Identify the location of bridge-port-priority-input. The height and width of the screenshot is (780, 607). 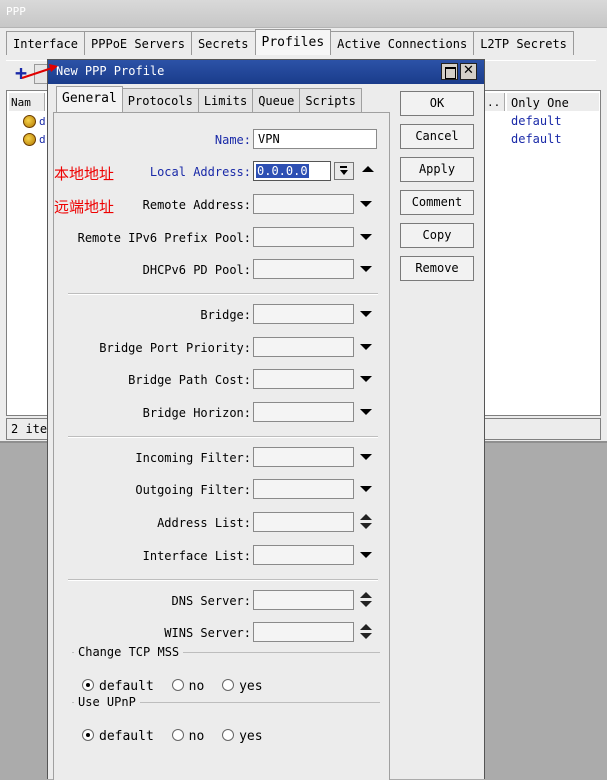
(303, 347).